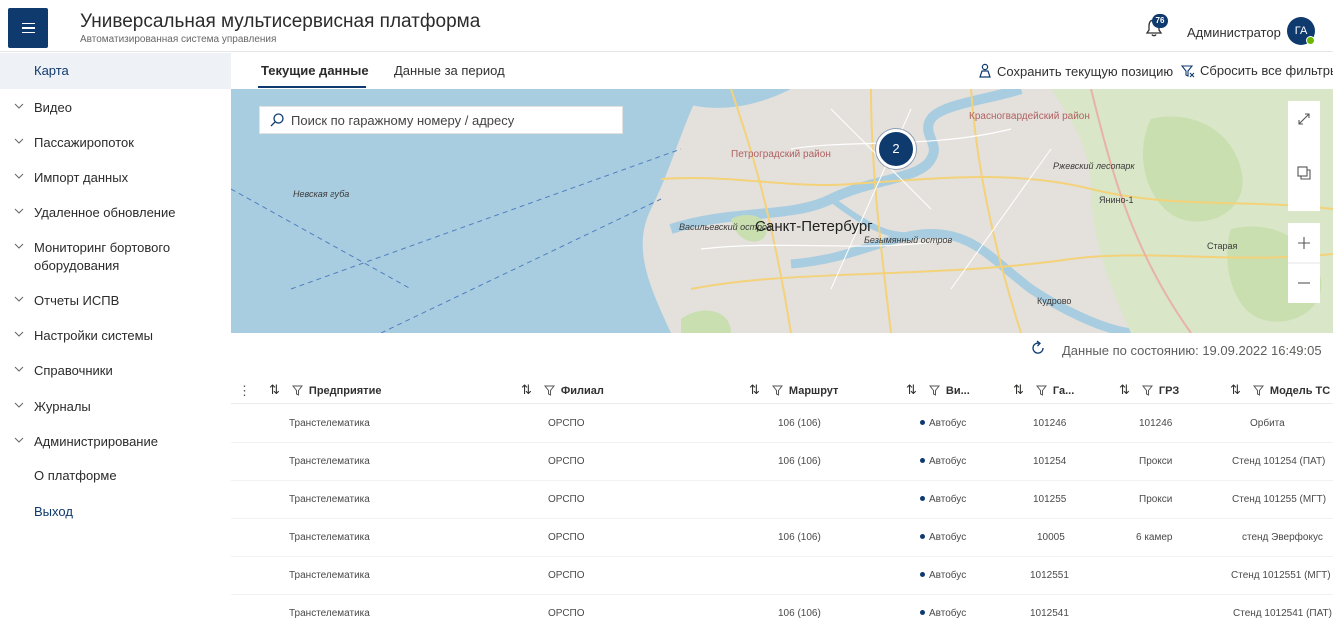  I want to click on zoom-in-button, so click(1304, 243).